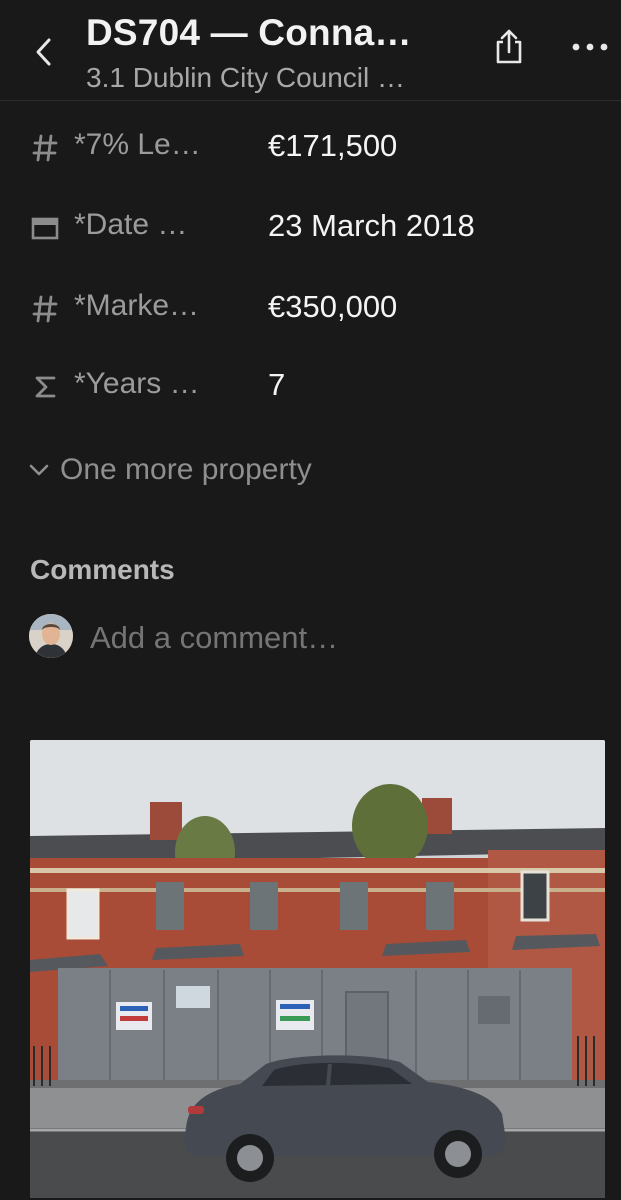 Image resolution: width=621 pixels, height=1200 pixels. I want to click on chevron-down-icon, so click(39, 470).